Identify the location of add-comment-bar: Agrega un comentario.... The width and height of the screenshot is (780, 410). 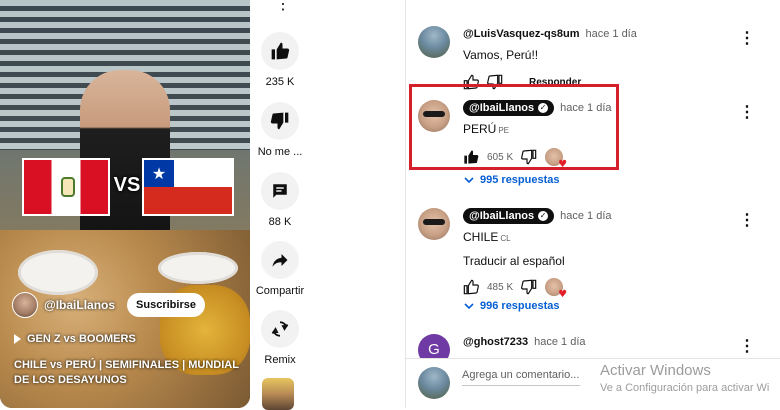
(593, 383).